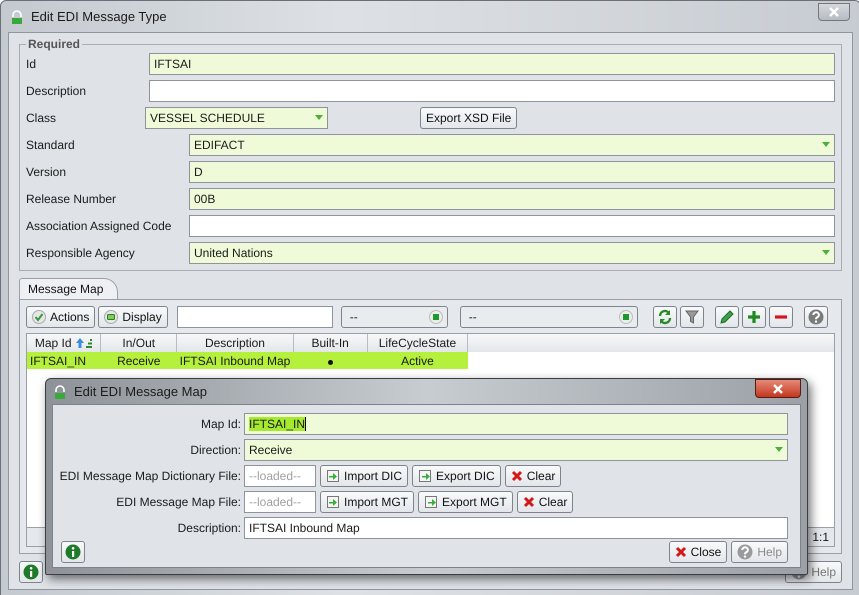 This screenshot has width=859, height=595. What do you see at coordinates (56, 91) in the screenshot?
I see `field-label: Description` at bounding box center [56, 91].